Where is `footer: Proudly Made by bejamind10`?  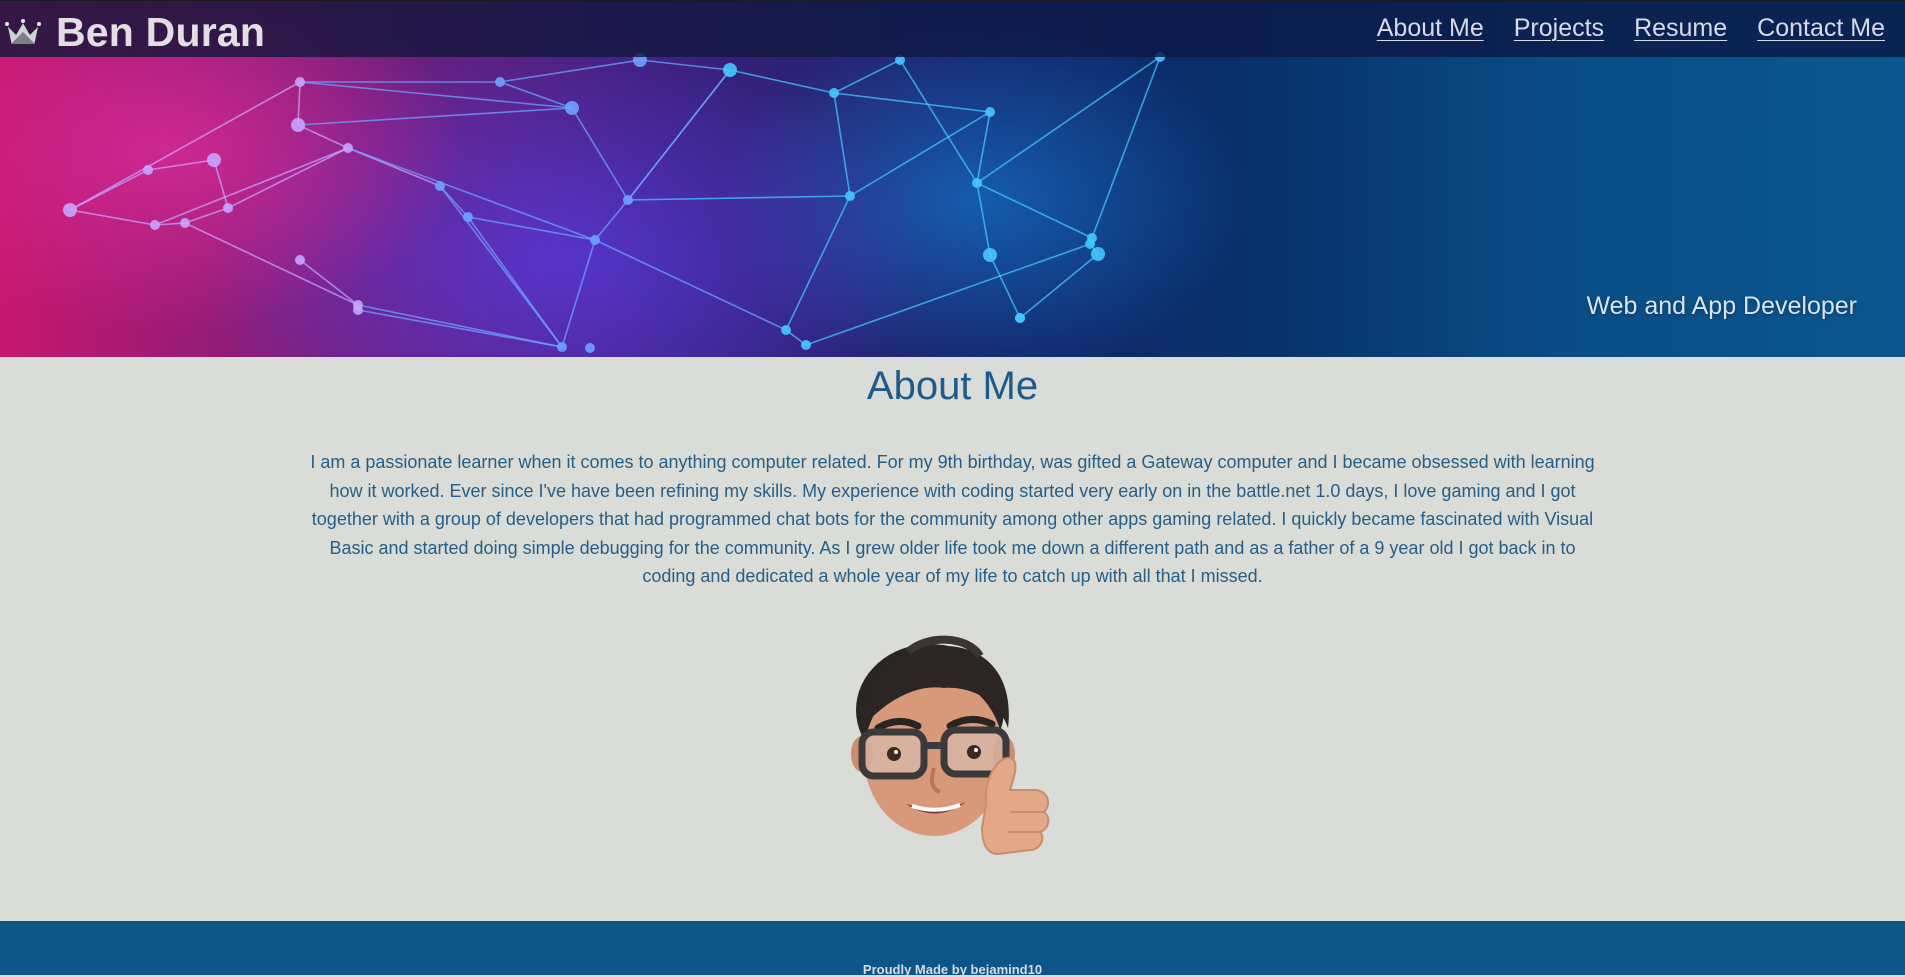 footer: Proudly Made by bejamind10 is located at coordinates (952, 949).